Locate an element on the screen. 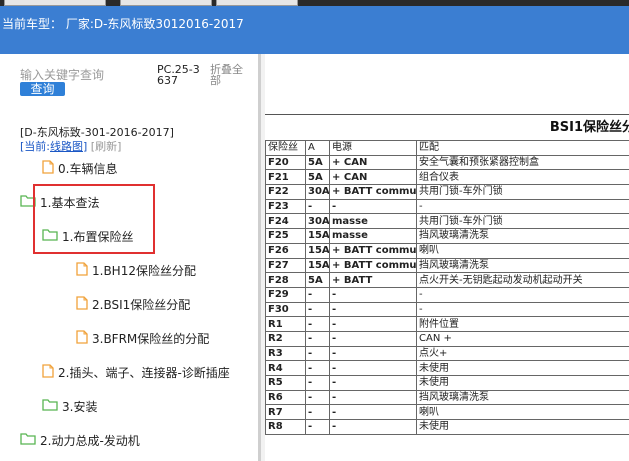 Image resolution: width=629 pixels, height=461 pixels. table-cell: F23 is located at coordinates (285, 206).